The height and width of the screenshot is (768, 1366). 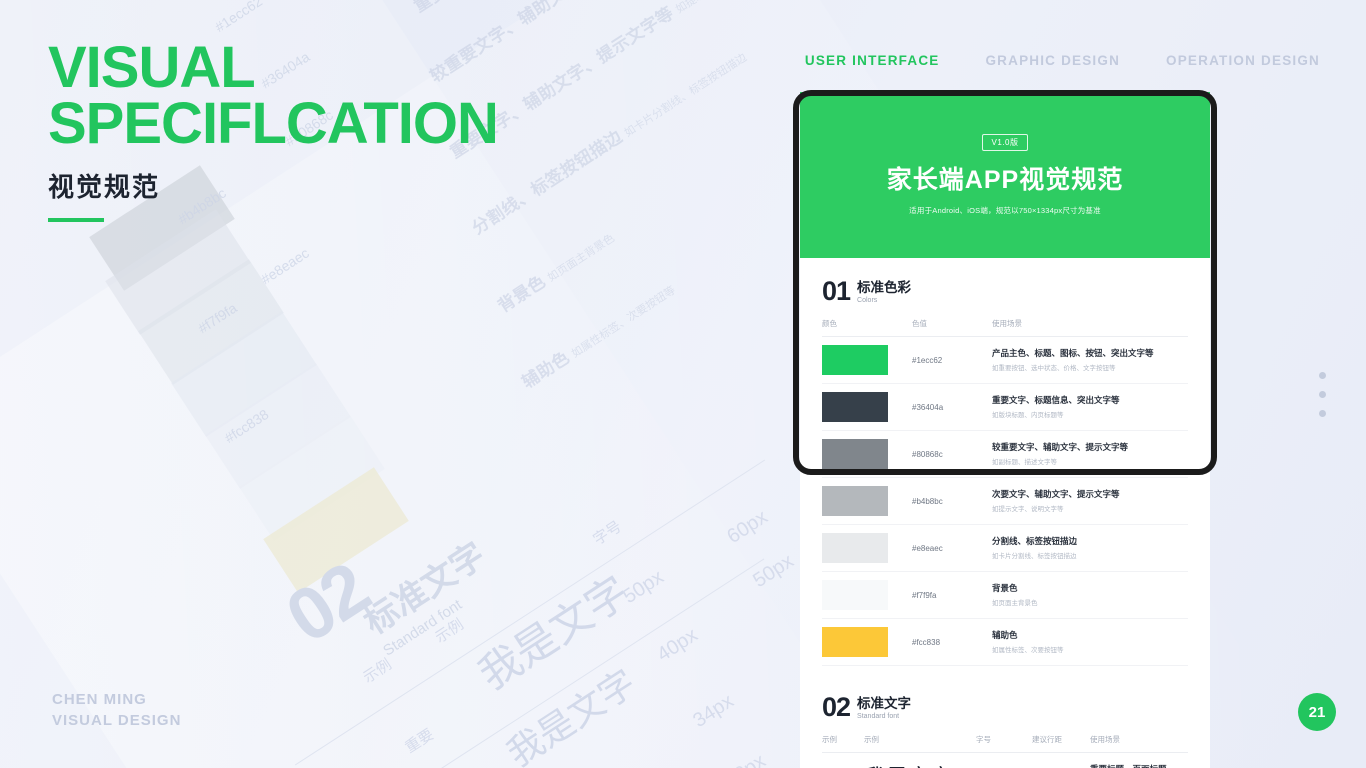 What do you see at coordinates (1061, 760) in the screenshot?
I see `font-leading-value: 60px` at bounding box center [1061, 760].